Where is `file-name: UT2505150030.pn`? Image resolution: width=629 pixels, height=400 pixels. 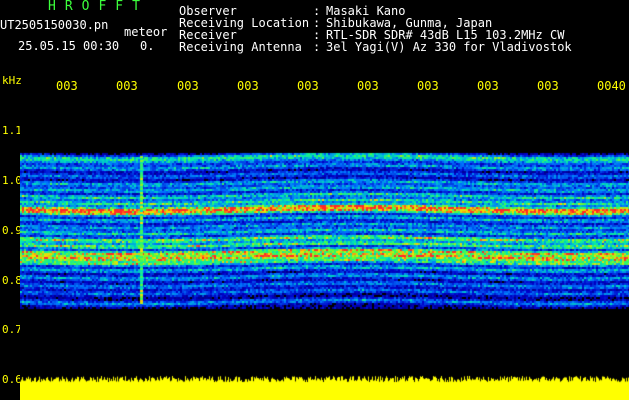 file-name: UT2505150030.pn is located at coordinates (54, 25).